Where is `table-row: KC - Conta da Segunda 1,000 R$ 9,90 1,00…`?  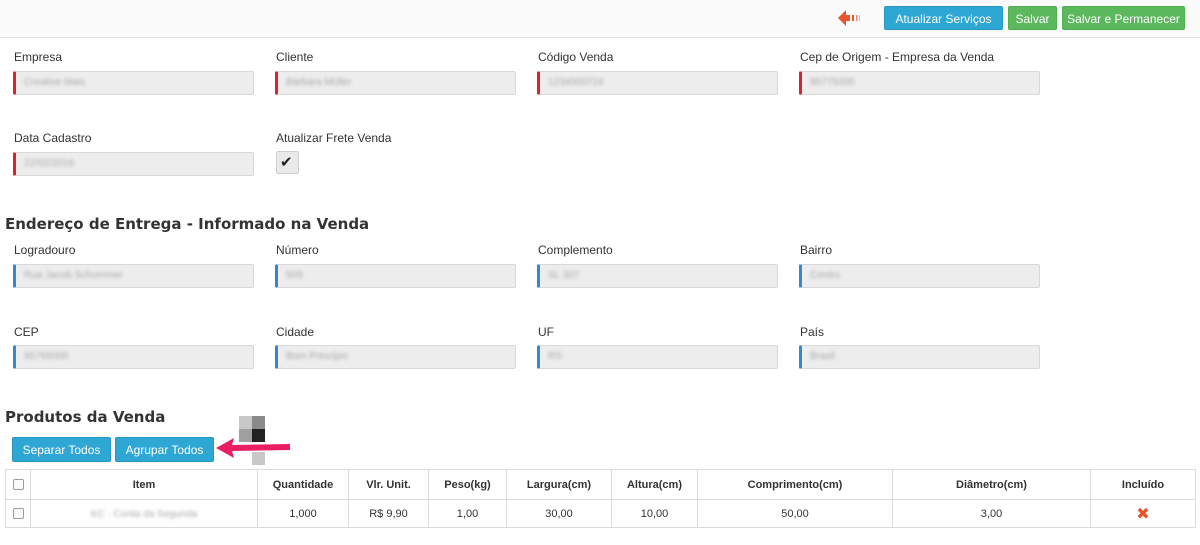 table-row: KC - Conta da Segunda 1,000 R$ 9,90 1,00… is located at coordinates (600, 513).